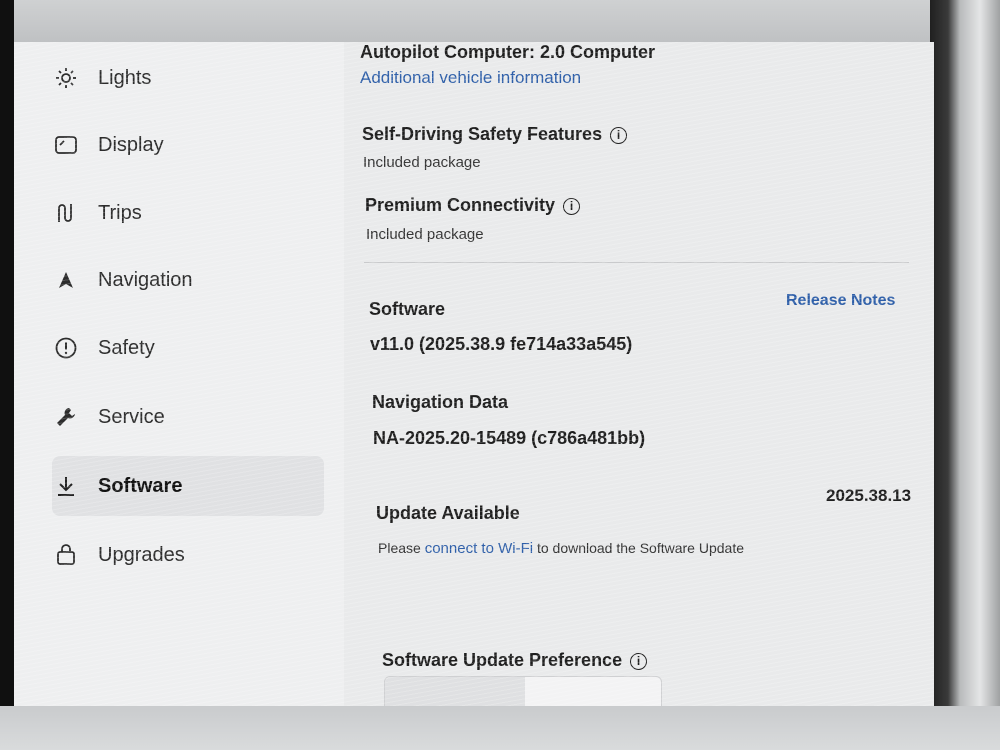 This screenshot has height=750, width=1000. What do you see at coordinates (125, 77) in the screenshot?
I see `sidebar-item-label: Lights` at bounding box center [125, 77].